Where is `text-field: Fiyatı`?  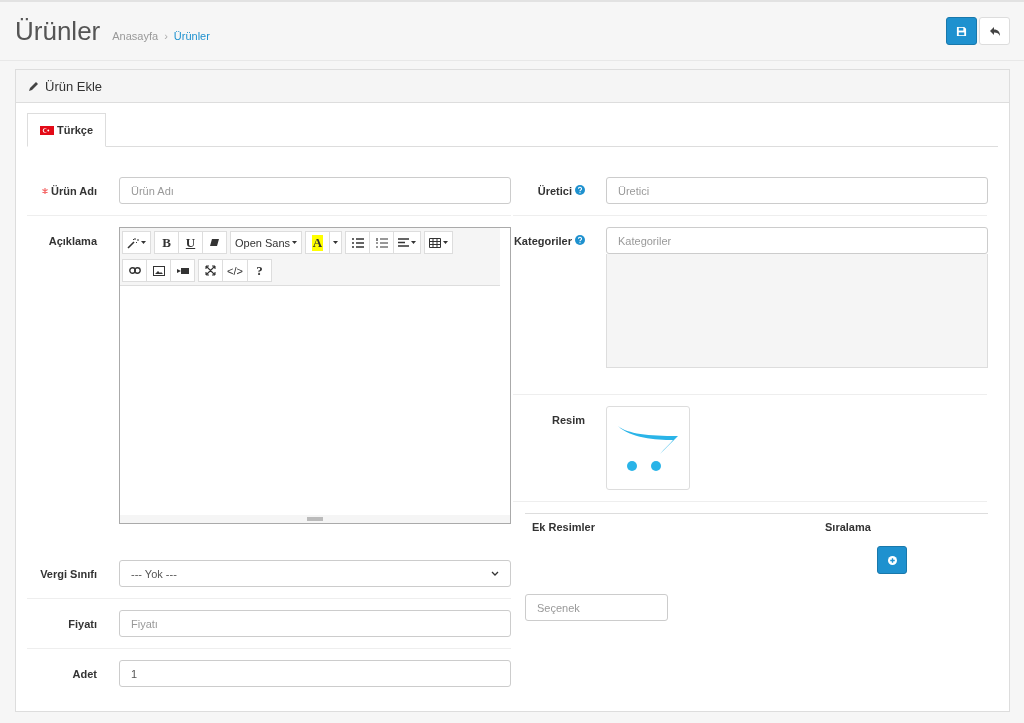
text-field: Fiyatı is located at coordinates (315, 623).